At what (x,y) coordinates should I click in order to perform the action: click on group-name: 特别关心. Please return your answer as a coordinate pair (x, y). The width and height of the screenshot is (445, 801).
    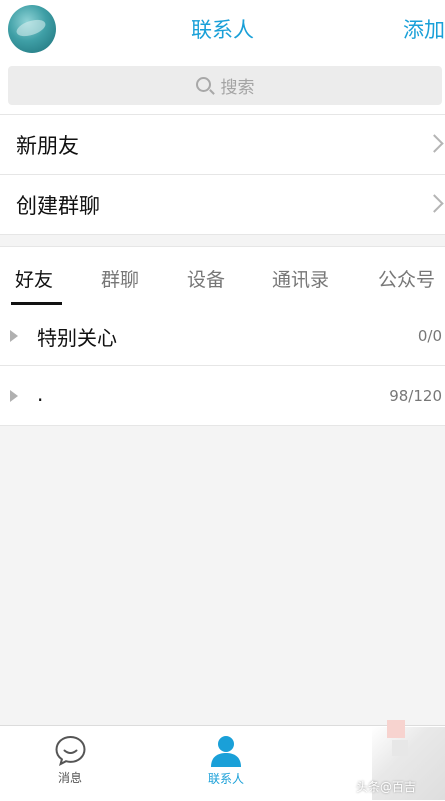
    Looking at the image, I should click on (77, 338).